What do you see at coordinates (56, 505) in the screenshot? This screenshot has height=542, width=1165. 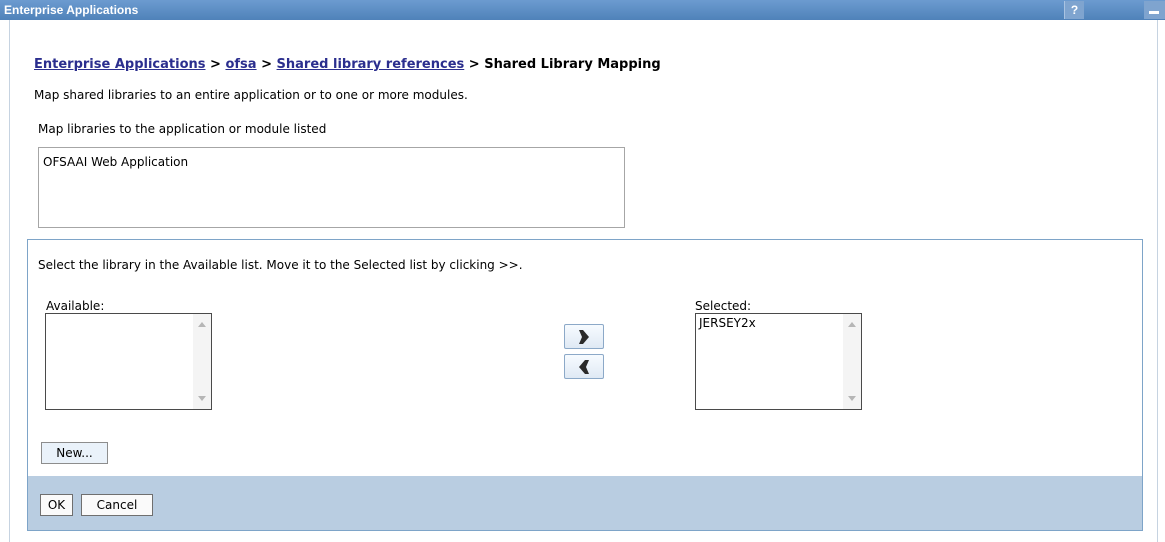 I see `ok-button: OK` at bounding box center [56, 505].